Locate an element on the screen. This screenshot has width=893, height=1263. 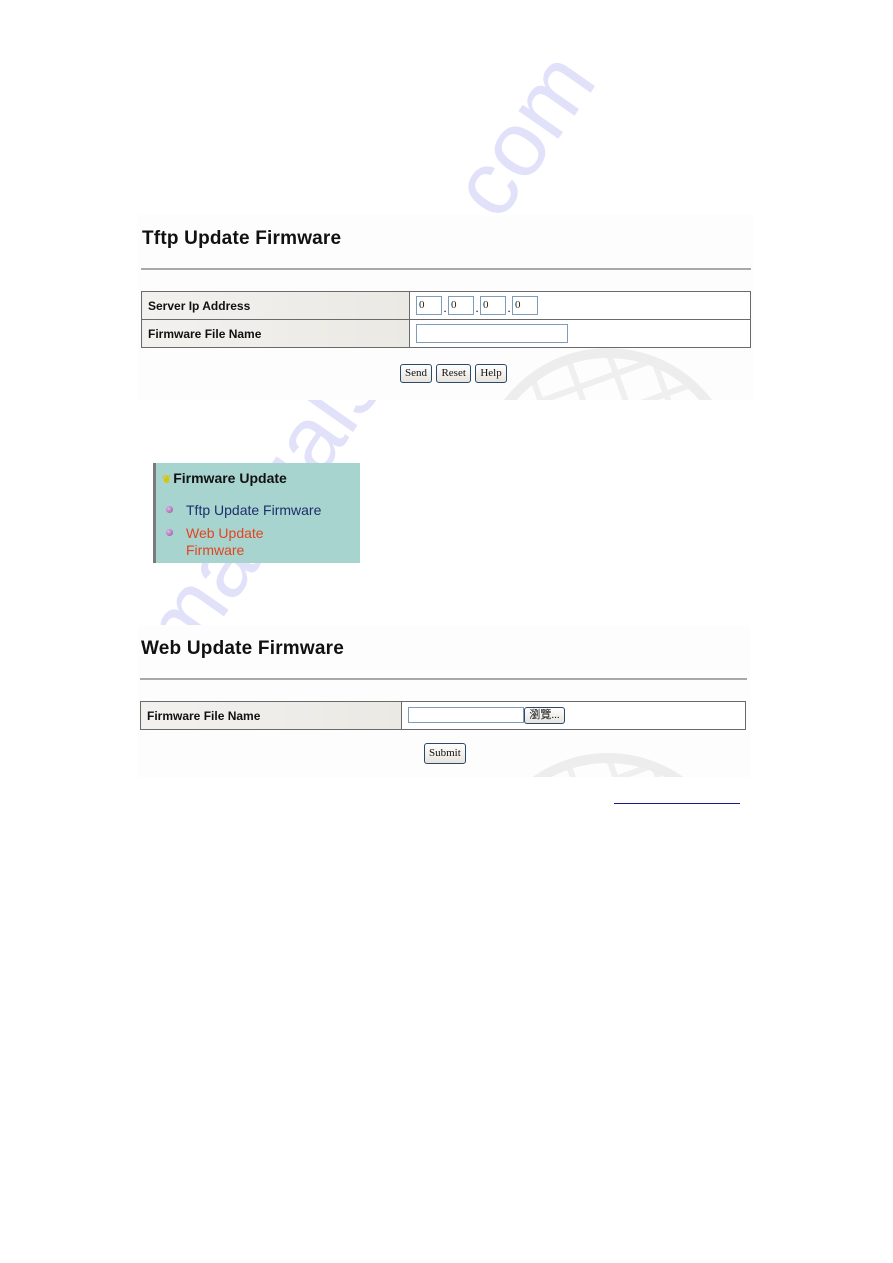
help-button: Help is located at coordinates (491, 373).